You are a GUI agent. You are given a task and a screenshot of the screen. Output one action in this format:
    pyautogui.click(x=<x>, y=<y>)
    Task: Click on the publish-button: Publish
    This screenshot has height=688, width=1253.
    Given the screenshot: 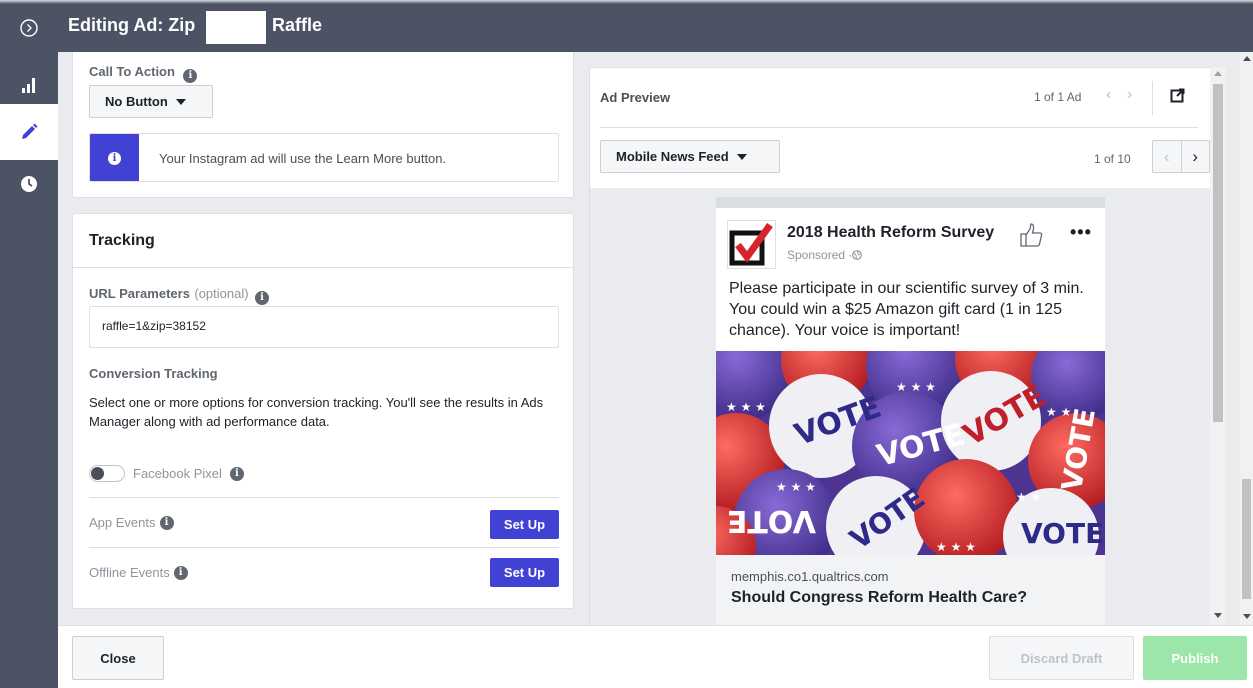 What is the action you would take?
    pyautogui.click(x=1195, y=658)
    